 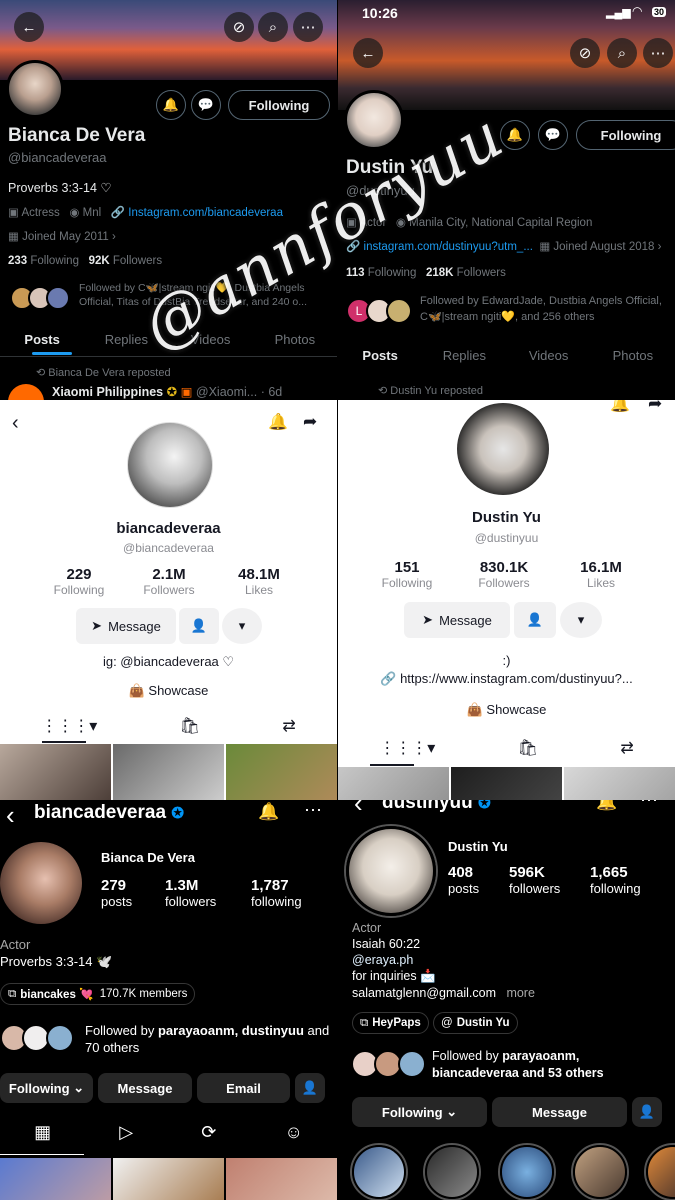 I want to click on threads-chip: @ Dustin Yu, so click(x=475, y=1023).